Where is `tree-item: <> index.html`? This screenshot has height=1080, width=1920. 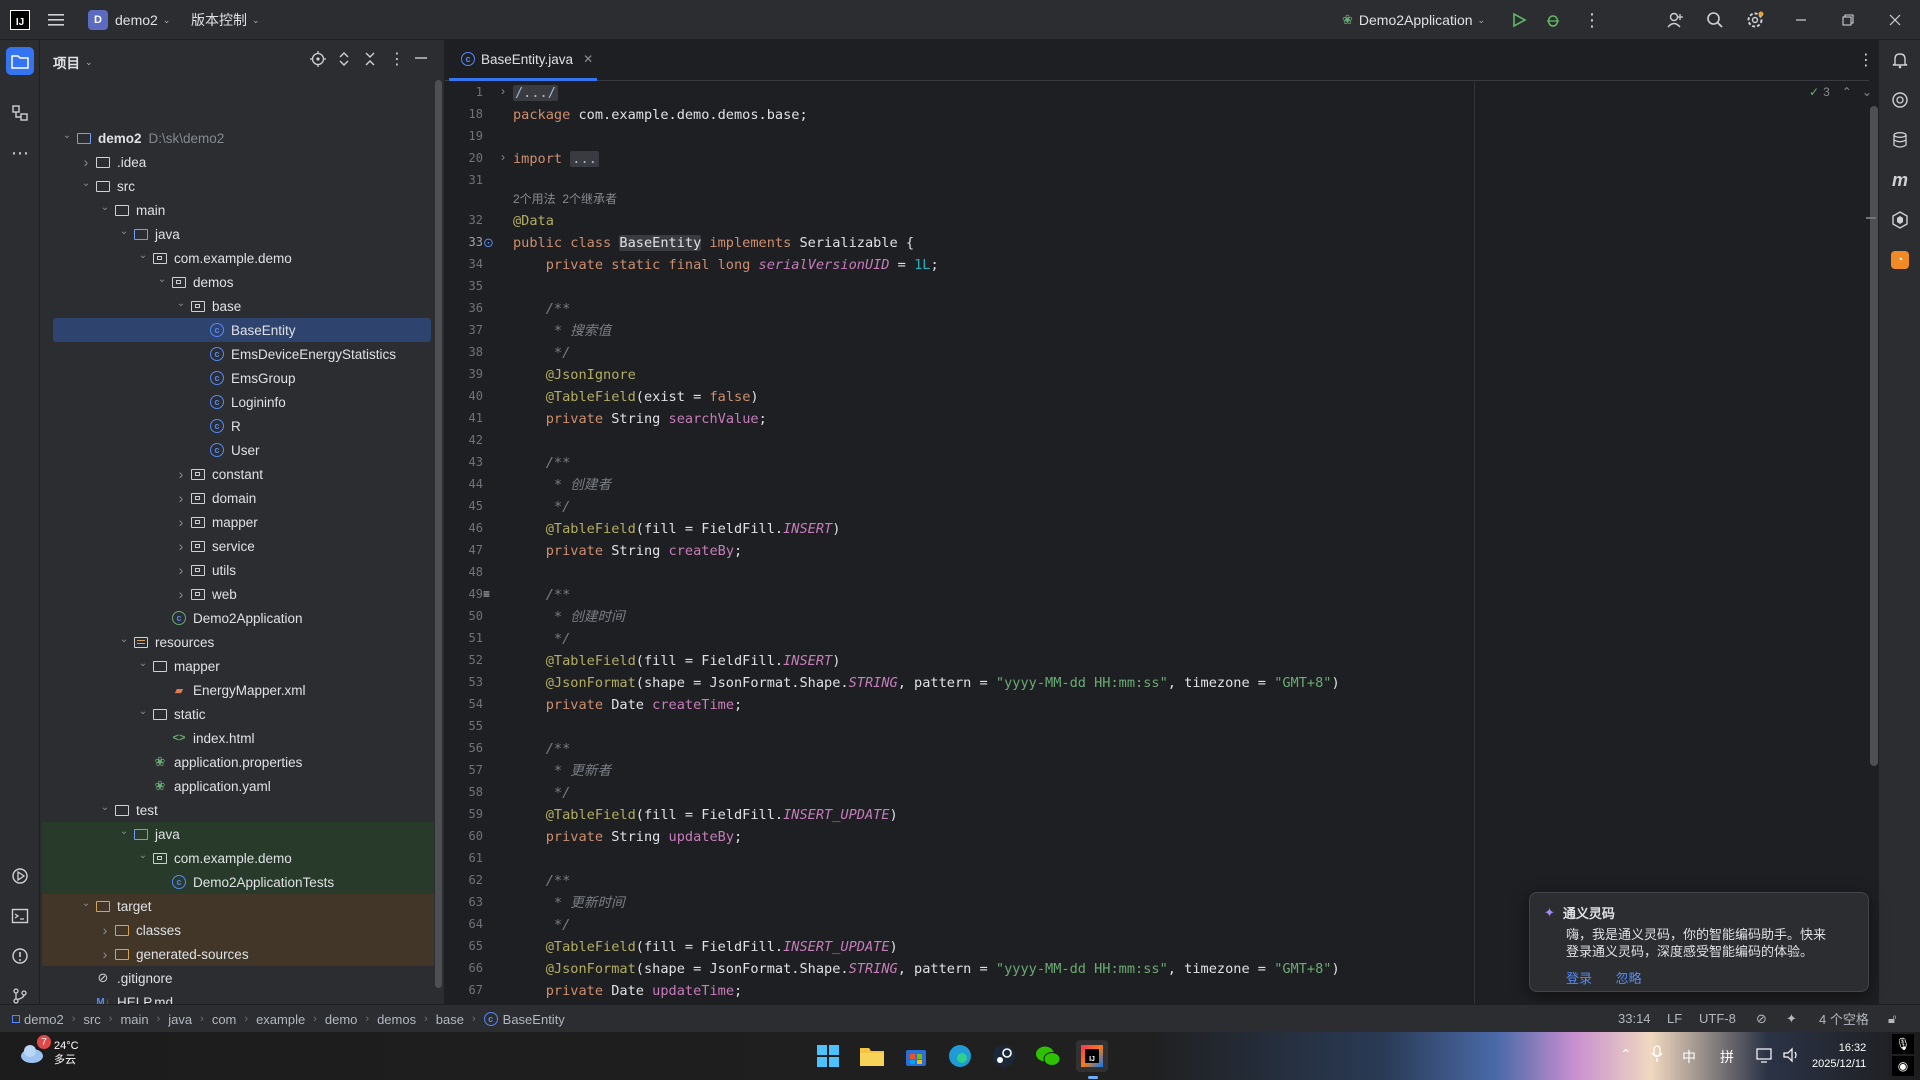 tree-item: <> index.html is located at coordinates (238, 738).